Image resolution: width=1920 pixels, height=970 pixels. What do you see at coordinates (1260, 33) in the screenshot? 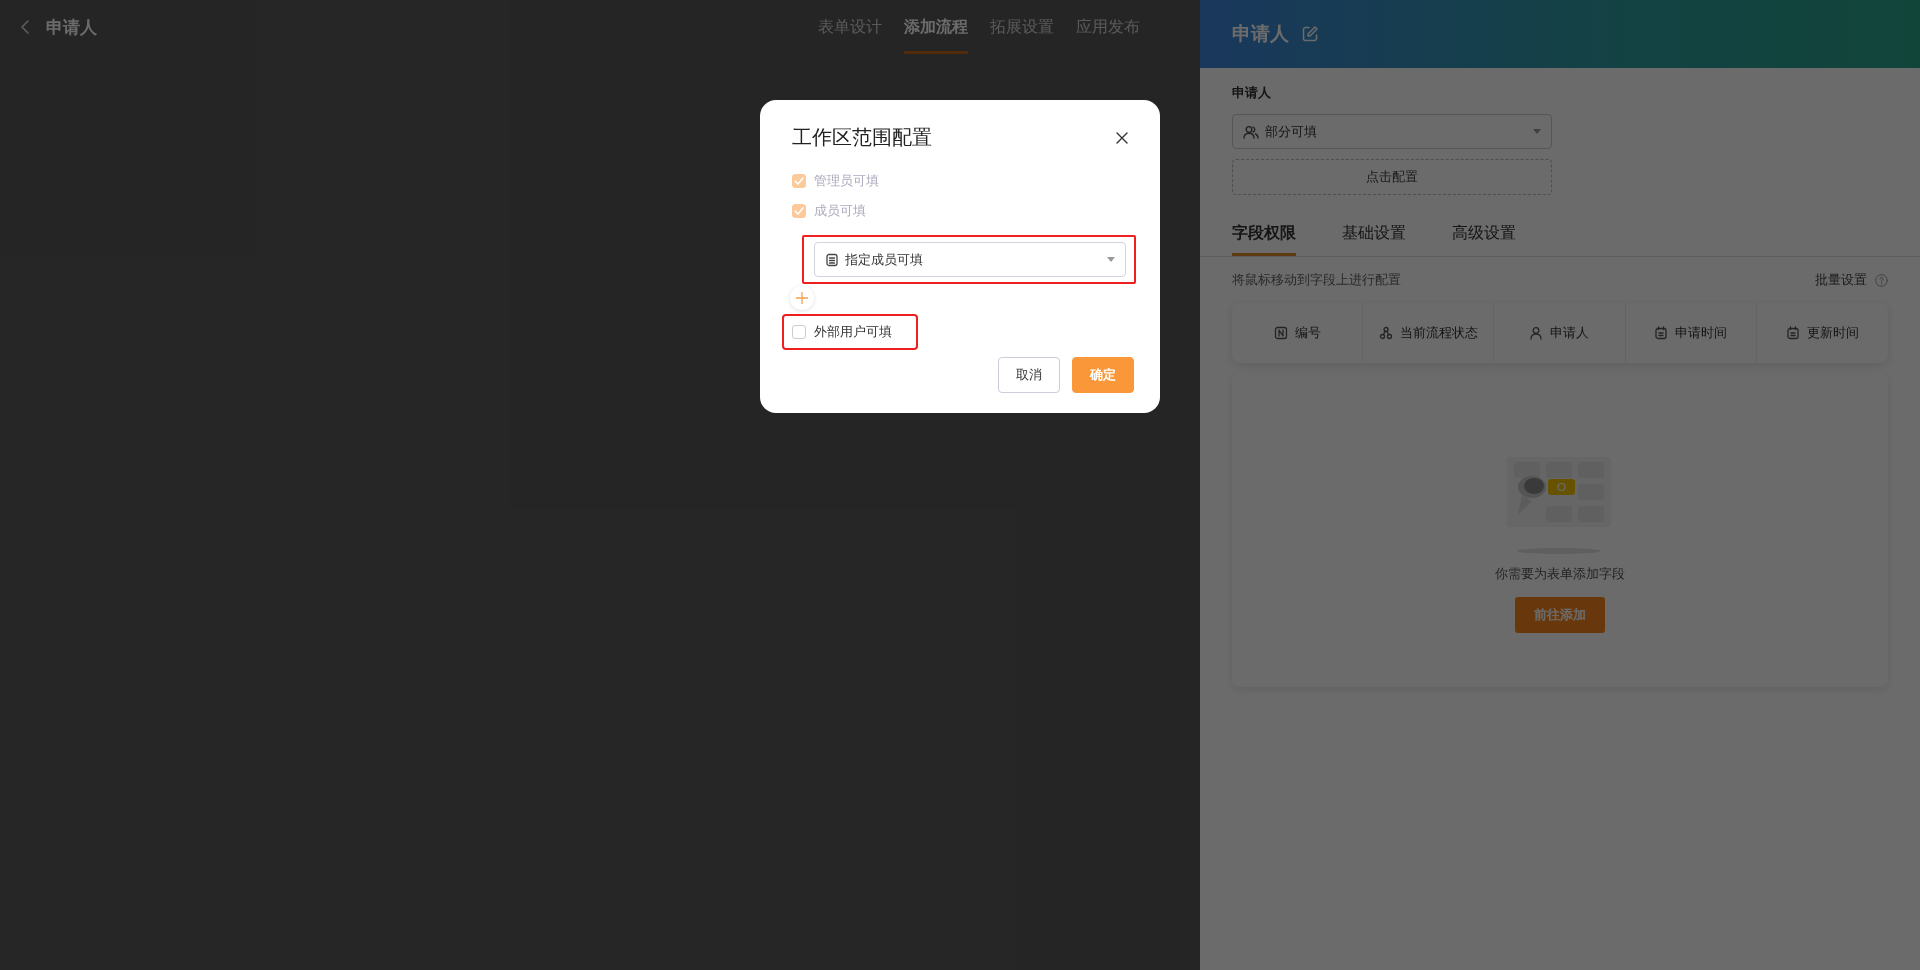
I see `panel-title: 申请人` at bounding box center [1260, 33].